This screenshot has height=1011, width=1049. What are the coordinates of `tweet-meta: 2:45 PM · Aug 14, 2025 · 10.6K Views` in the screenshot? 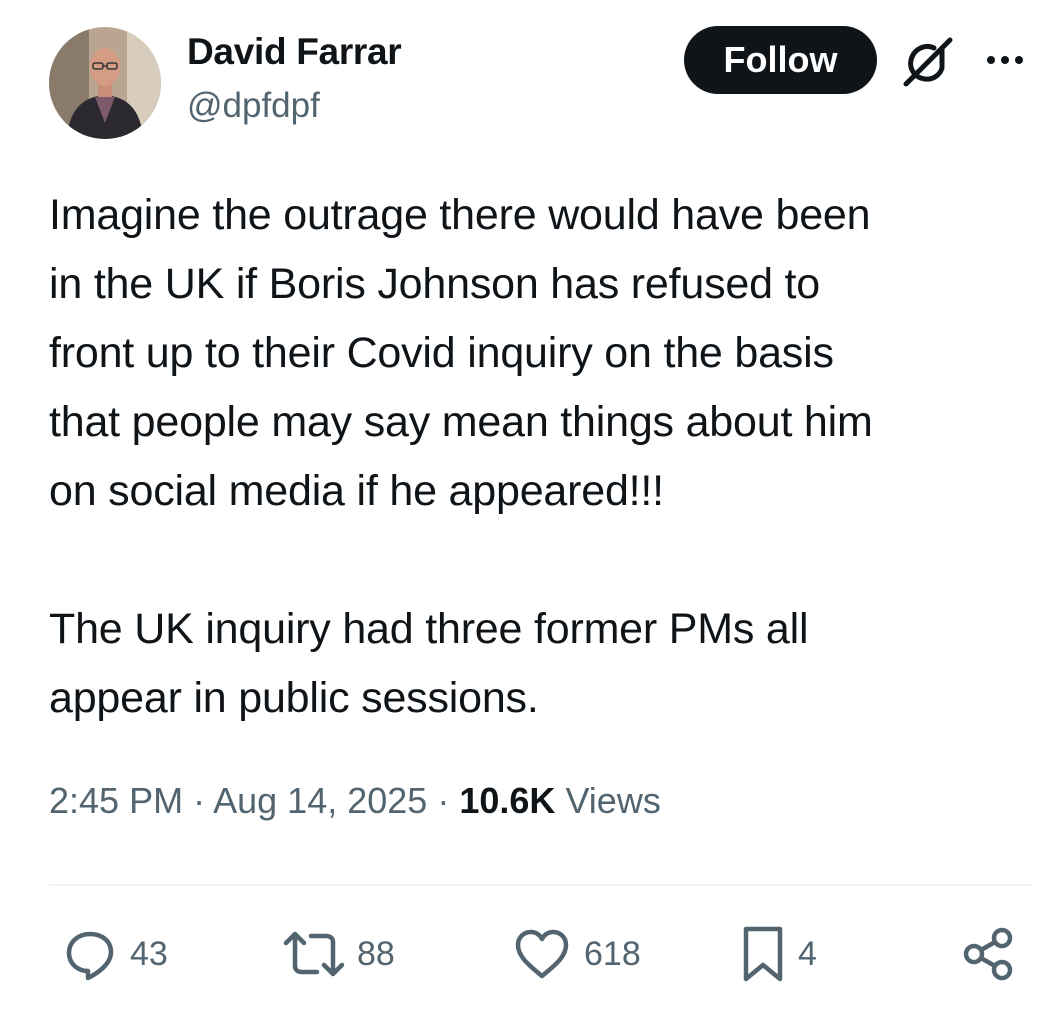 It's located at (355, 801).